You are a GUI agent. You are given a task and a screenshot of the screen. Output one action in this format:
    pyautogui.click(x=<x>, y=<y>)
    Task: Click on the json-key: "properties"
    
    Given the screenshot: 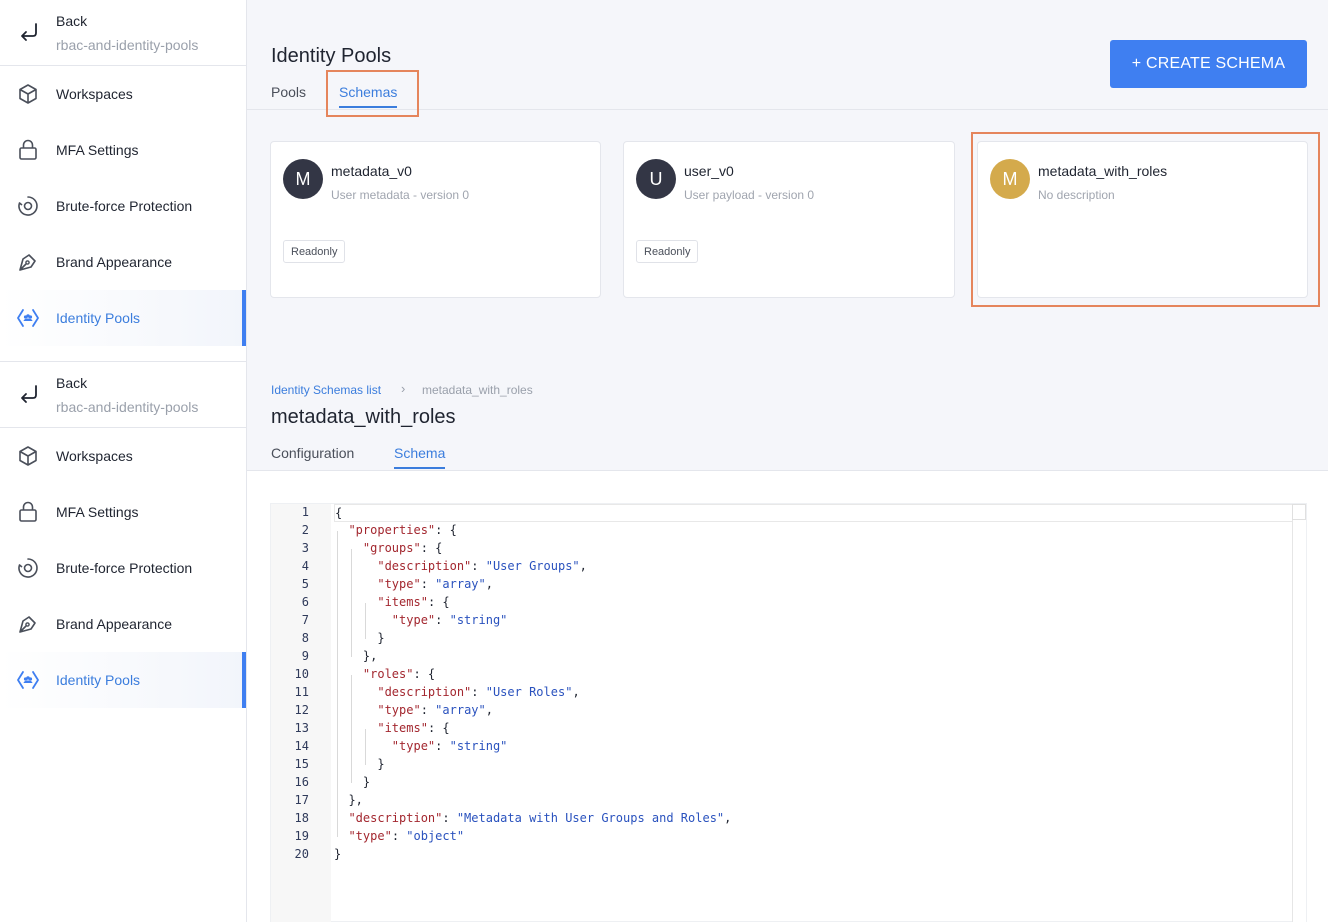 What is the action you would take?
    pyautogui.click(x=392, y=530)
    